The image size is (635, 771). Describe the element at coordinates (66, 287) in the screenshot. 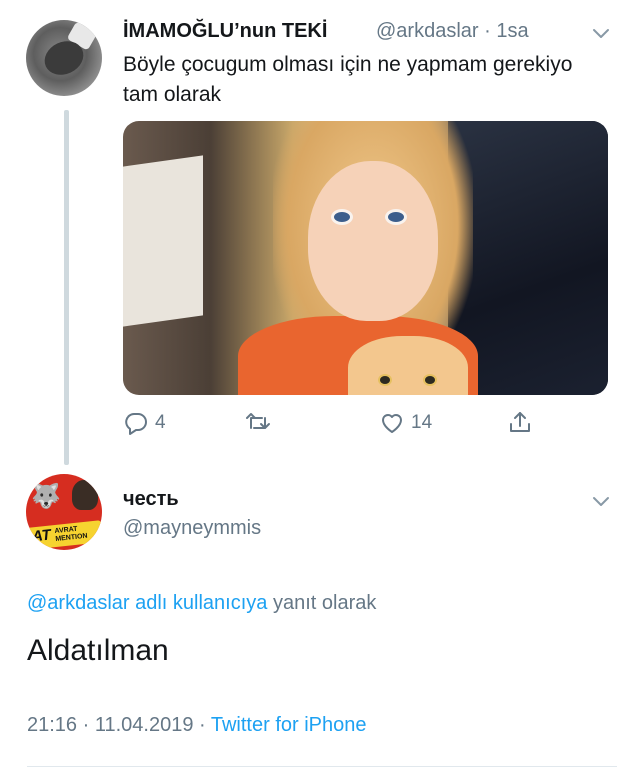

I see `thread-line` at that location.